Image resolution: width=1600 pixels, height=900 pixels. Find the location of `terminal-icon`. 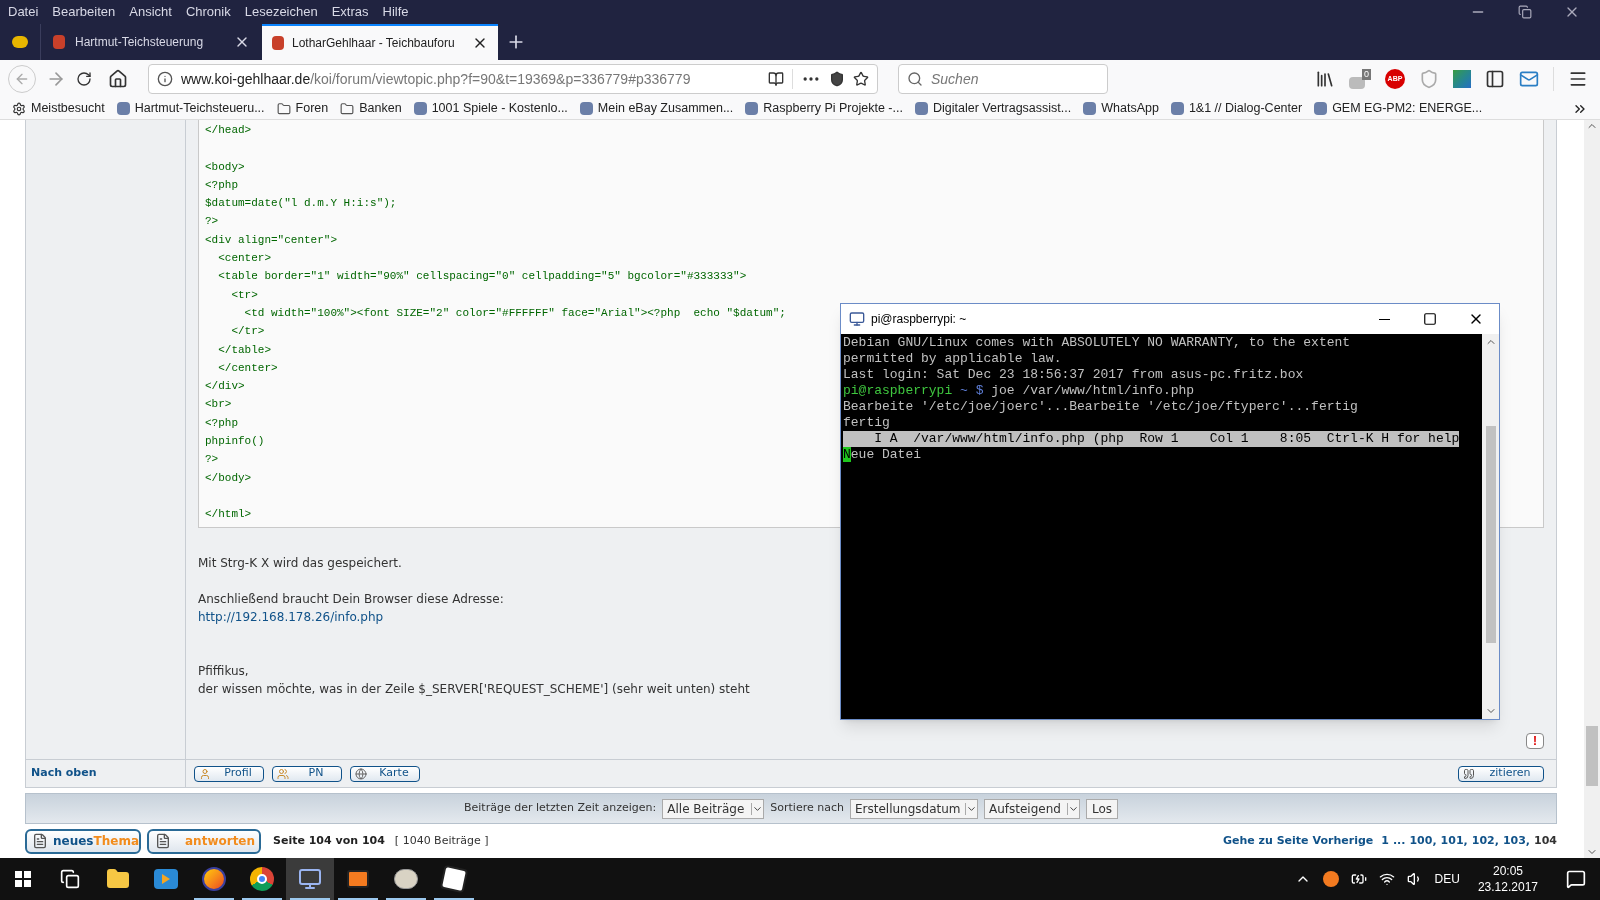

terminal-icon is located at coordinates (857, 319).